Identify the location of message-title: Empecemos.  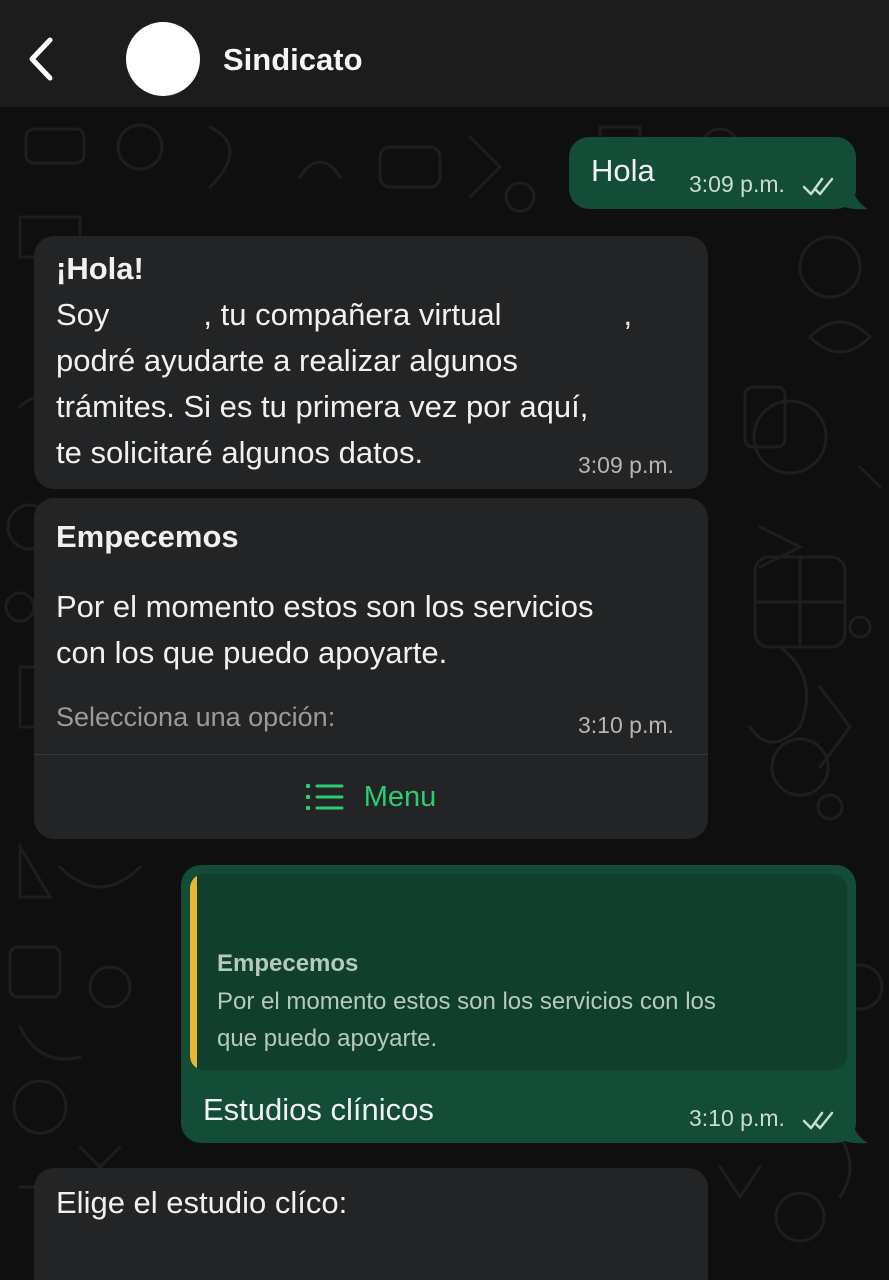
(147, 536).